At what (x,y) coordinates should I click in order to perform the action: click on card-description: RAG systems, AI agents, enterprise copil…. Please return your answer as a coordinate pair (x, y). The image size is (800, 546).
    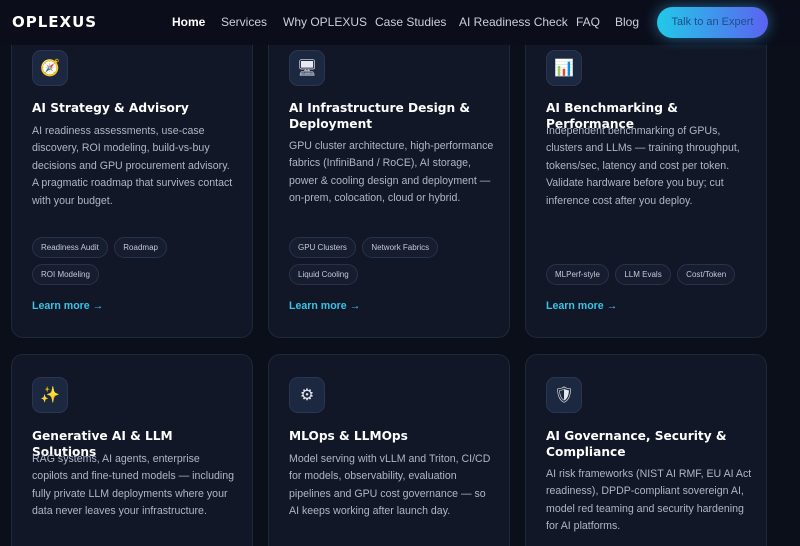
    Looking at the image, I should click on (133, 485).